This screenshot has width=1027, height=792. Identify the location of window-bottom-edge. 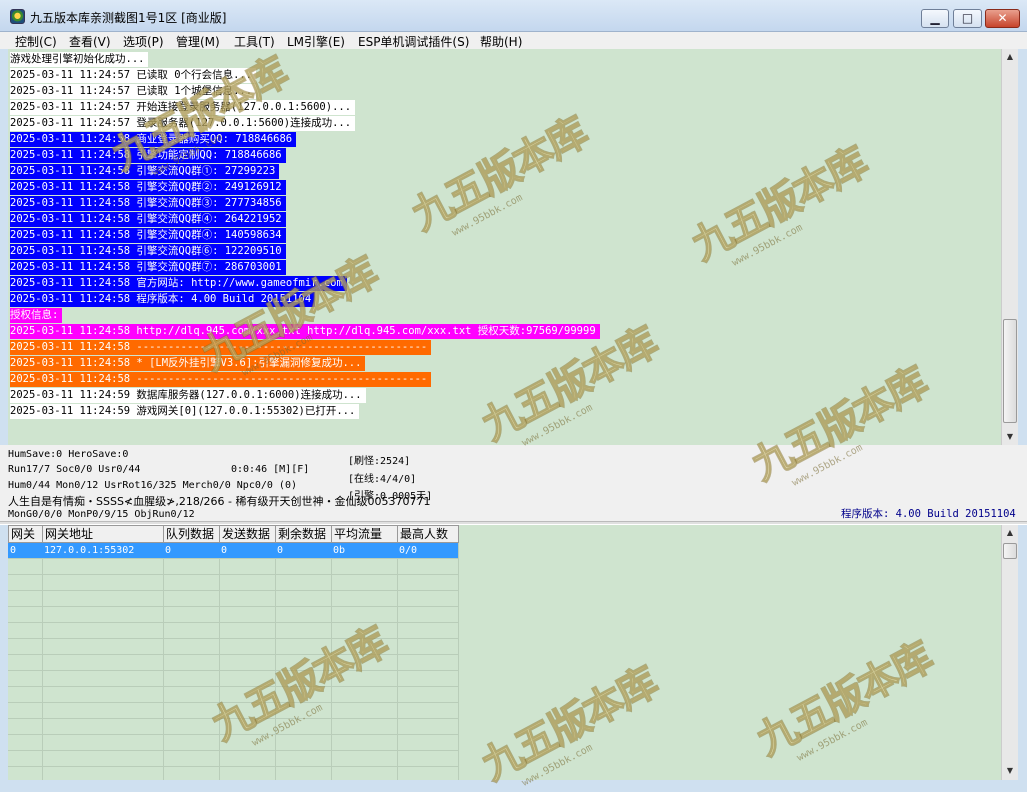
(513, 786).